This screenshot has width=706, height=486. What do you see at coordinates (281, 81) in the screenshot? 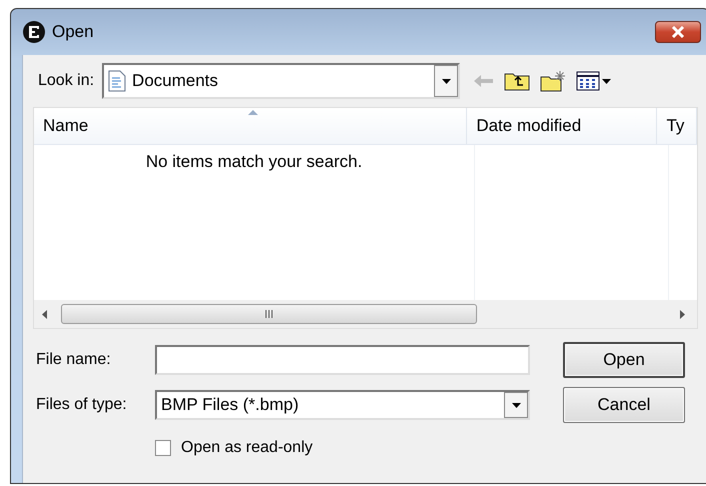
I see `look-in-dropdown: Documents` at bounding box center [281, 81].